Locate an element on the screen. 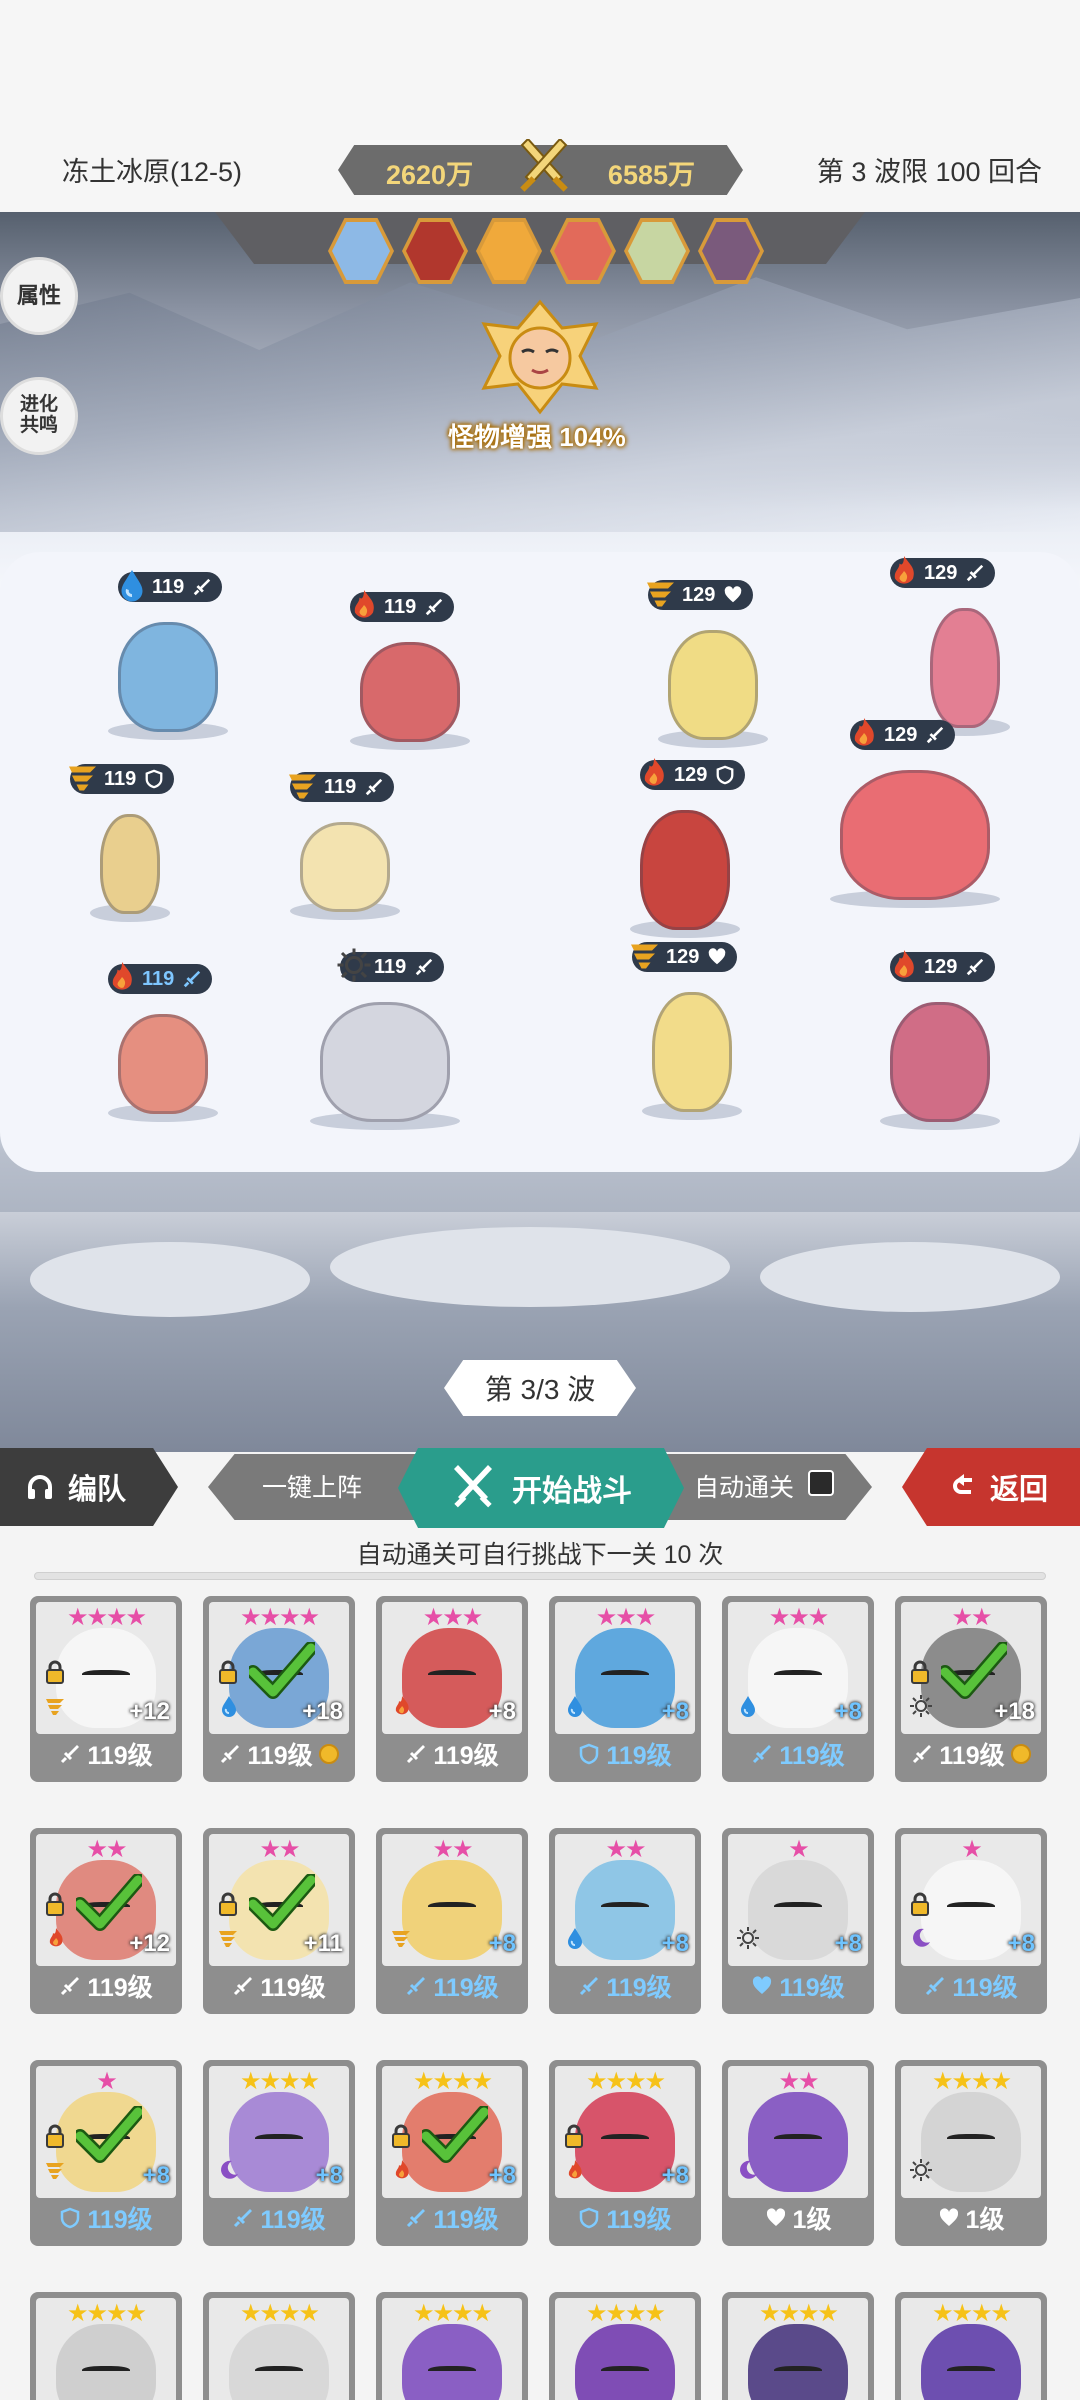 Image resolution: width=1080 pixels, height=2400 pixels. star-rating: ★★ is located at coordinates (625, 1849).